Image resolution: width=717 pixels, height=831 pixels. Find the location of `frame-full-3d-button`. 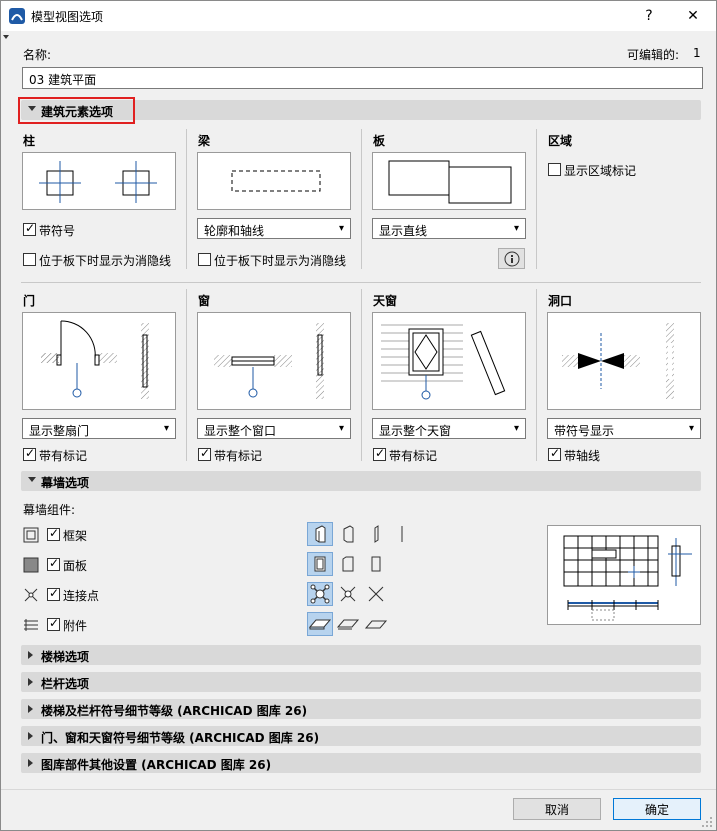

frame-full-3d-button is located at coordinates (320, 534).